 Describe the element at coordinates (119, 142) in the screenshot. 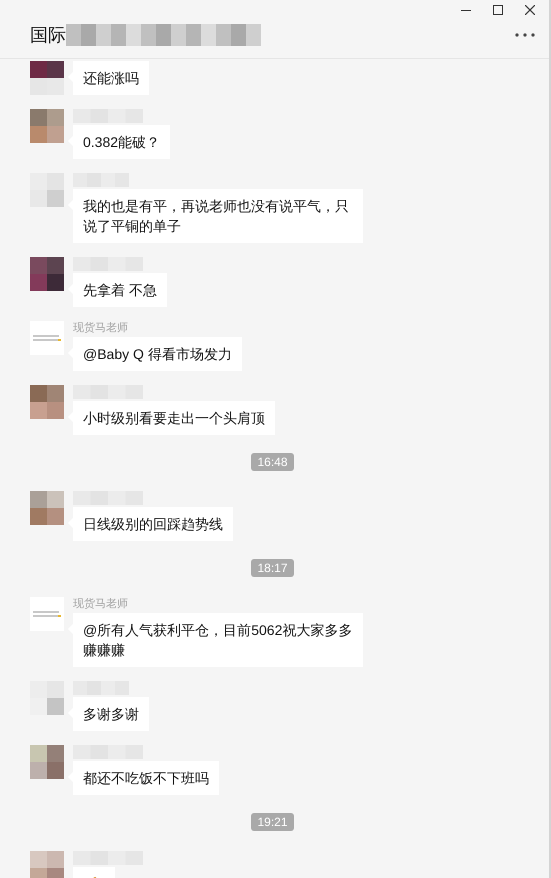

I see `message-bubble: 0.382能破？` at that location.